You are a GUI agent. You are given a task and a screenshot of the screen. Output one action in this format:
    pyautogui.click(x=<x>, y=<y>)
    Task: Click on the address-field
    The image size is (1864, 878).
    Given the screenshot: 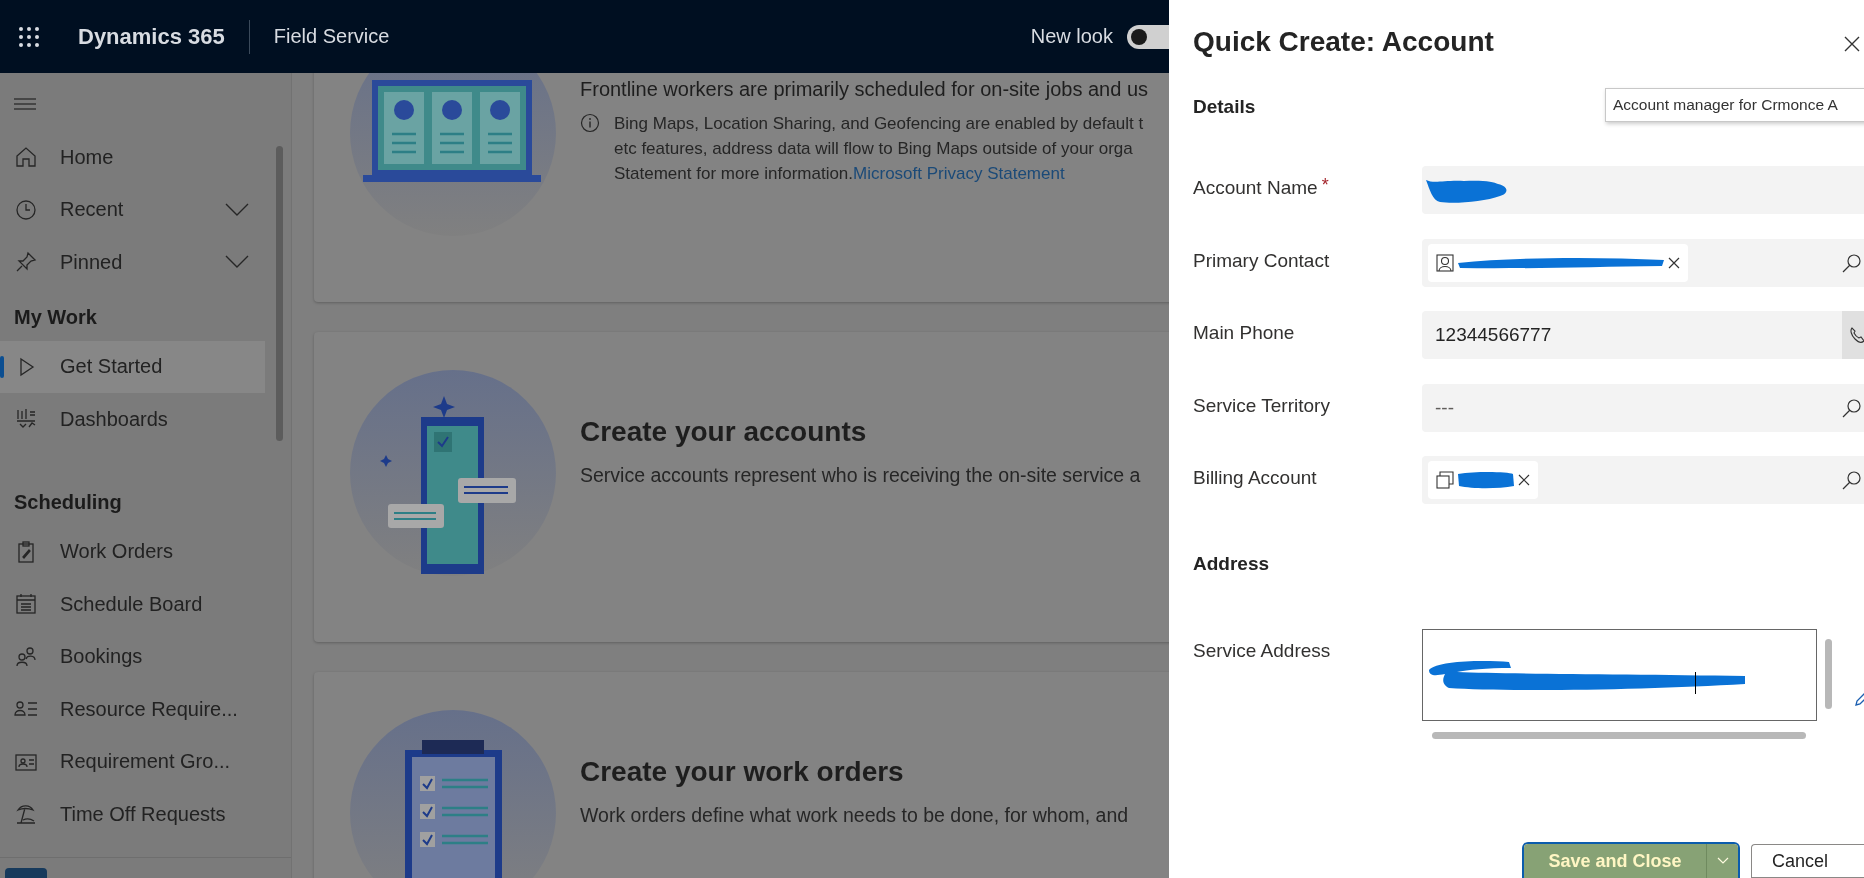 What is the action you would take?
    pyautogui.click(x=1619, y=674)
    